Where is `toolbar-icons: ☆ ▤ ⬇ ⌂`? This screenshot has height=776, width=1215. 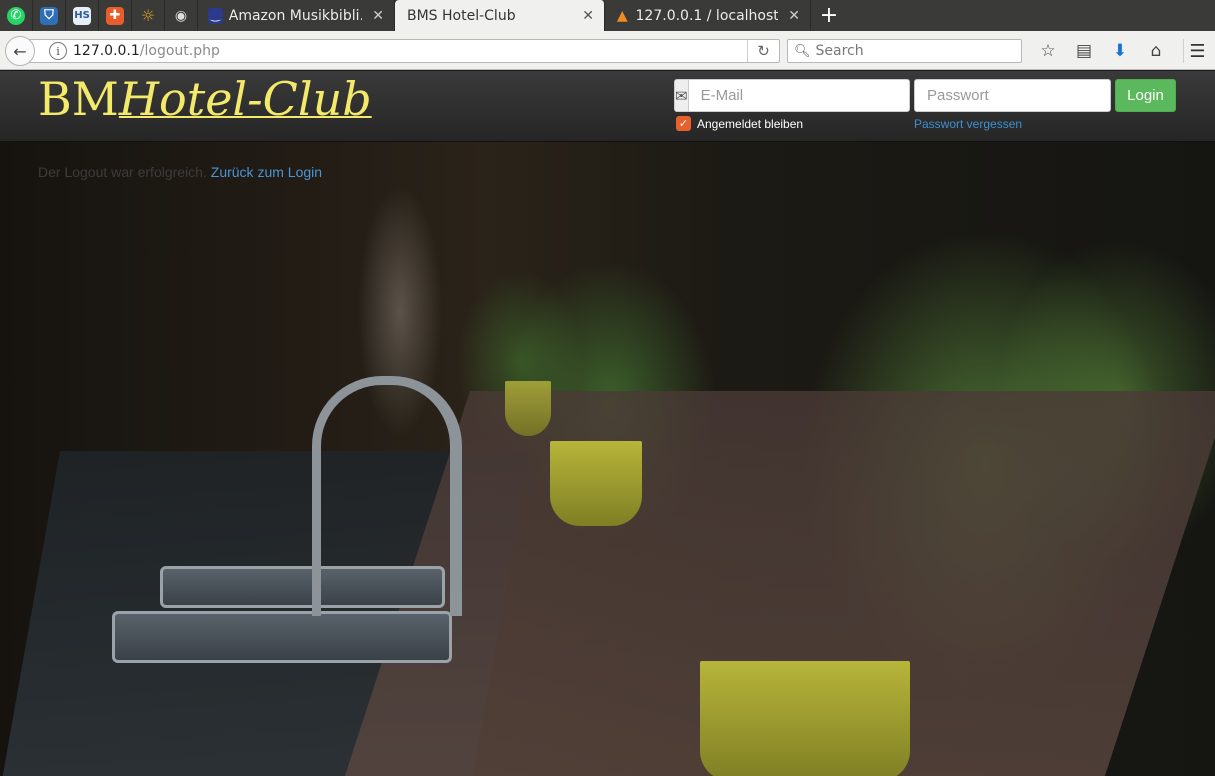 toolbar-icons: ☆ ▤ ⬇ ⌂ is located at coordinates (1102, 51).